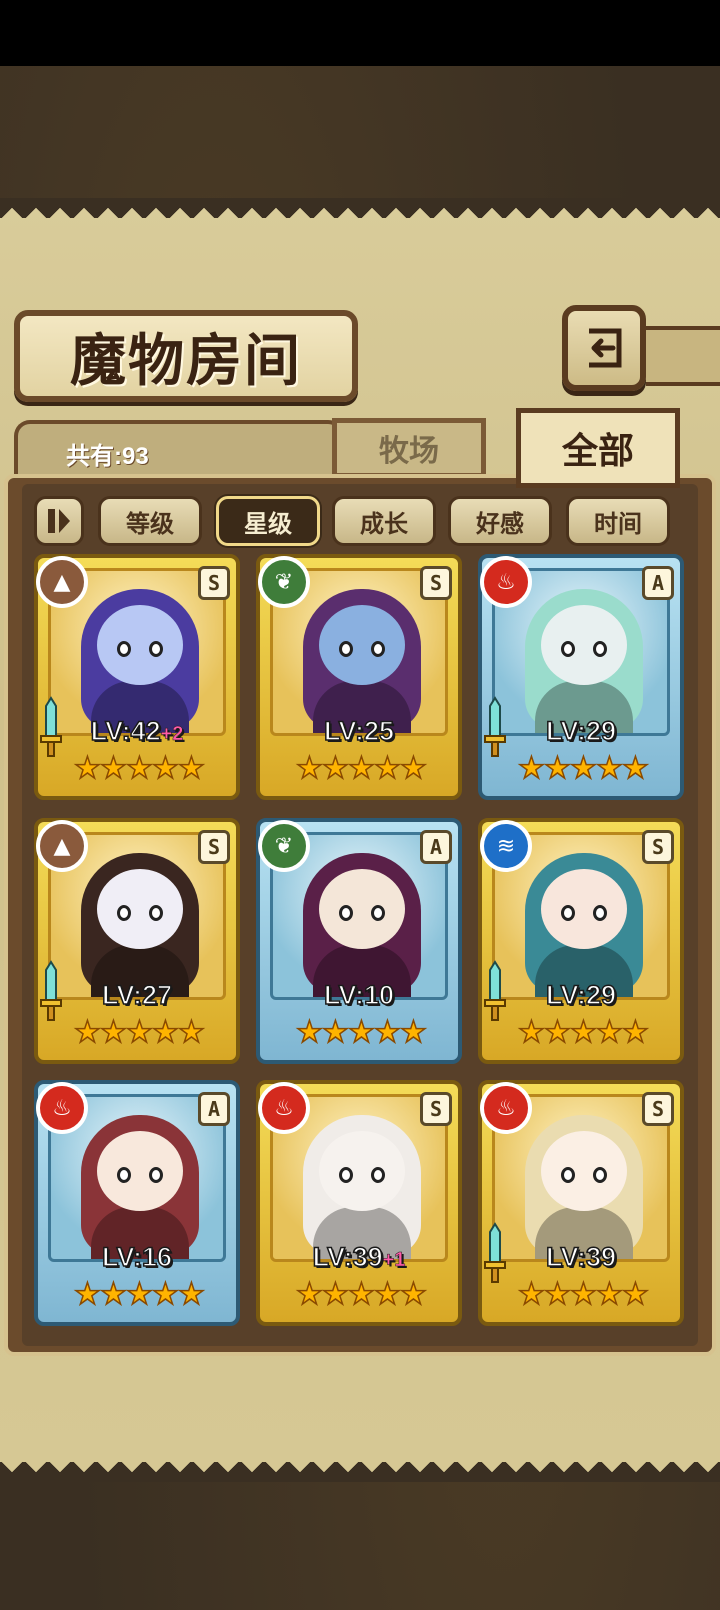 The height and width of the screenshot is (1610, 720). What do you see at coordinates (137, 1203) in the screenshot?
I see `monster-card: ♨ A LV:16 ★ ★ ★ ★ ★` at bounding box center [137, 1203].